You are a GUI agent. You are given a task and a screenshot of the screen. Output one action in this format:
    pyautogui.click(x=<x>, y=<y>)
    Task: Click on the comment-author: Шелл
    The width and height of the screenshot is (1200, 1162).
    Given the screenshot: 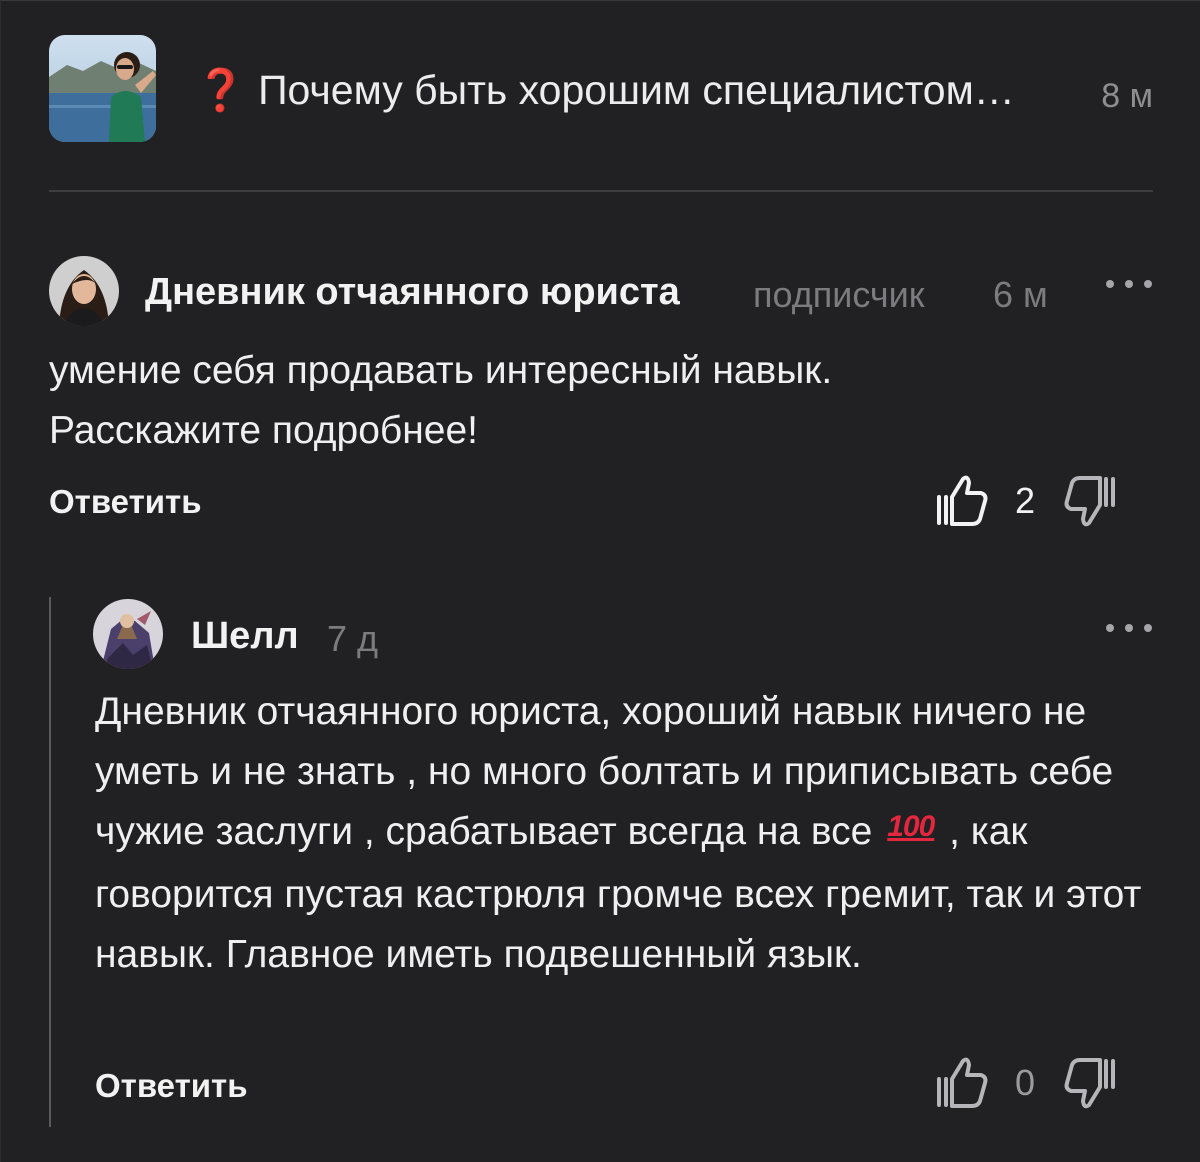 What is the action you would take?
    pyautogui.click(x=245, y=636)
    